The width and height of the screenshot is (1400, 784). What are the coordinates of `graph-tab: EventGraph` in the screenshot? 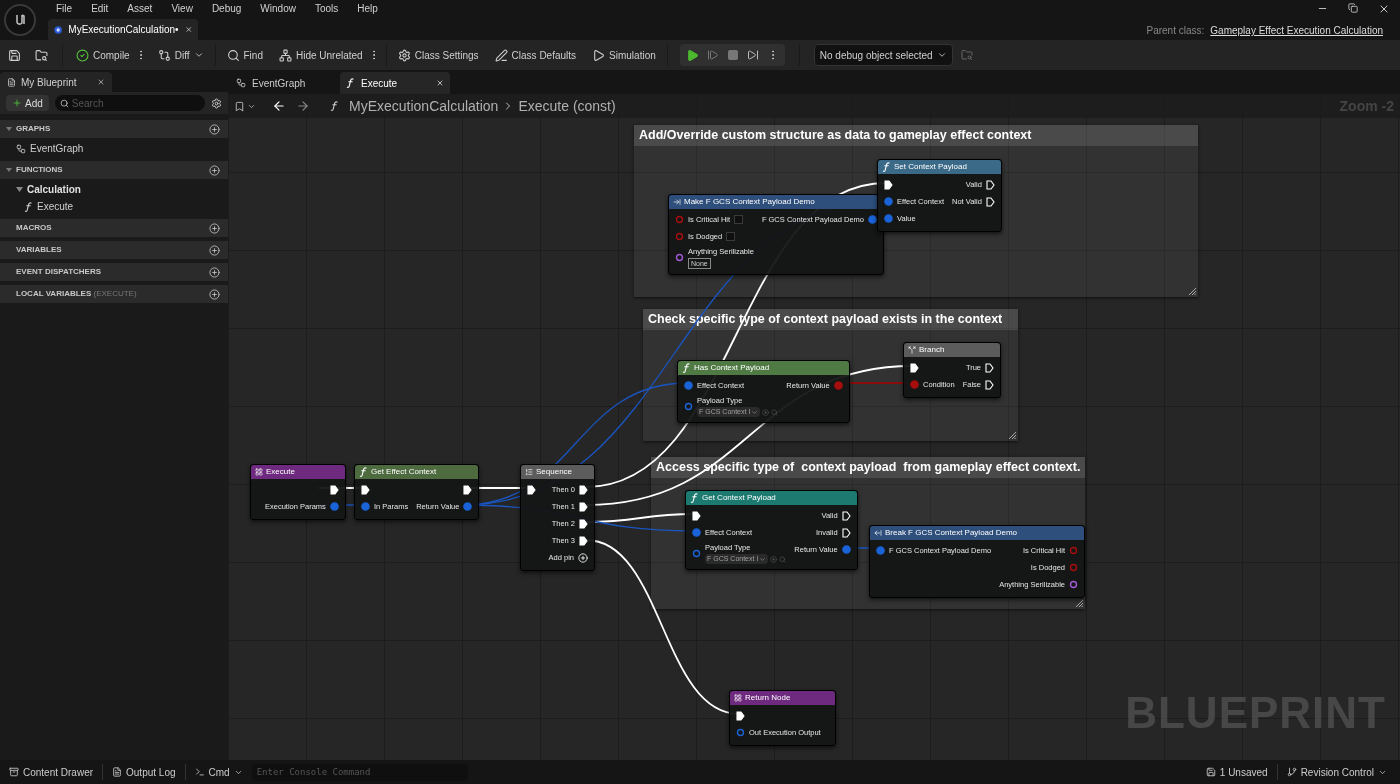 It's located at (285, 83).